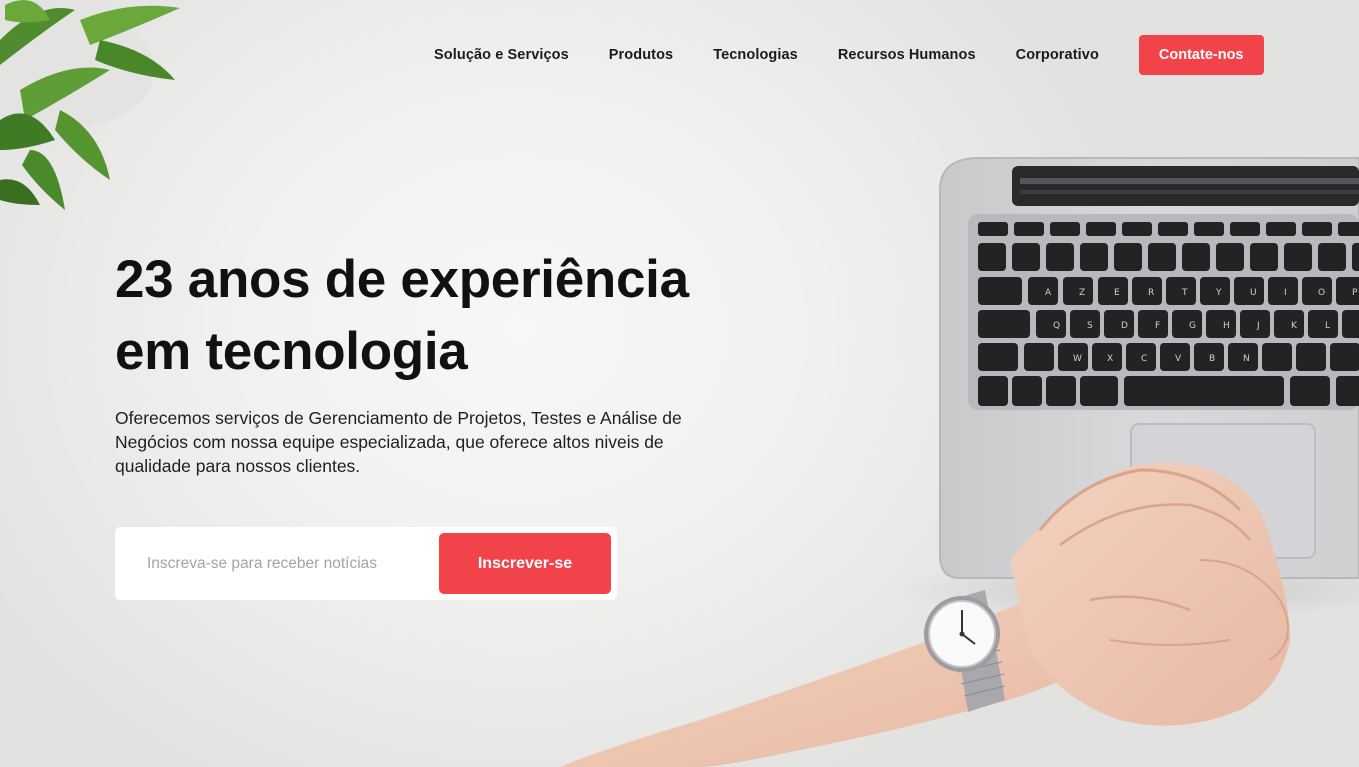 This screenshot has height=767, width=1359. I want to click on nav-item-solucao-servicos: Solução e Serviços, so click(501, 55).